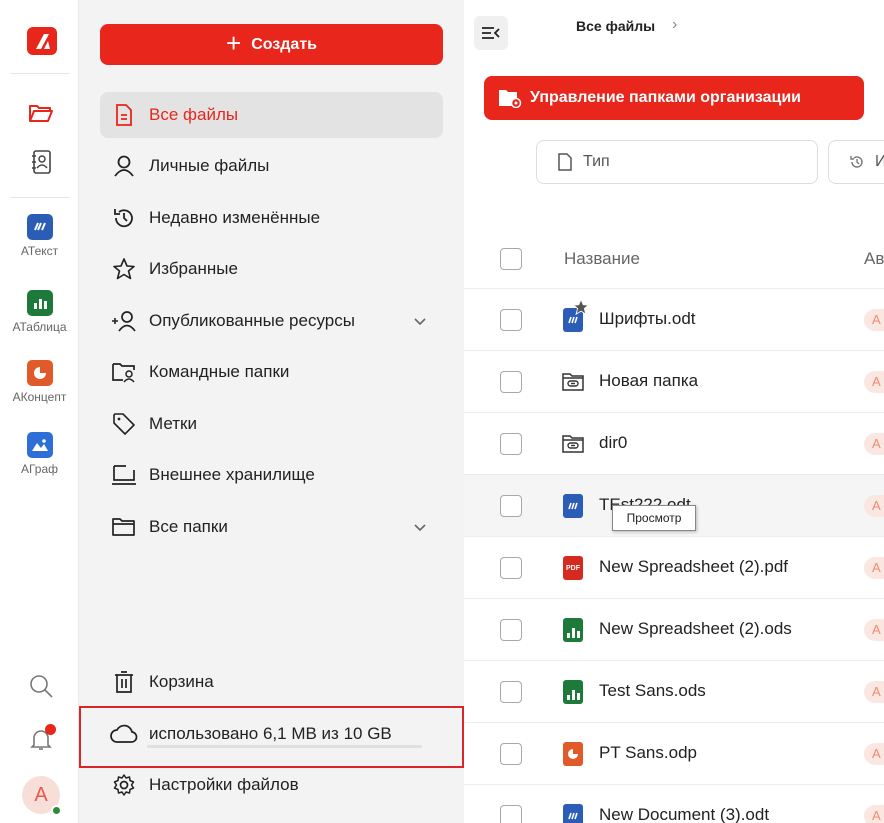 This screenshot has width=884, height=823. What do you see at coordinates (648, 753) in the screenshot?
I see `file-name: PT Sans.odp` at bounding box center [648, 753].